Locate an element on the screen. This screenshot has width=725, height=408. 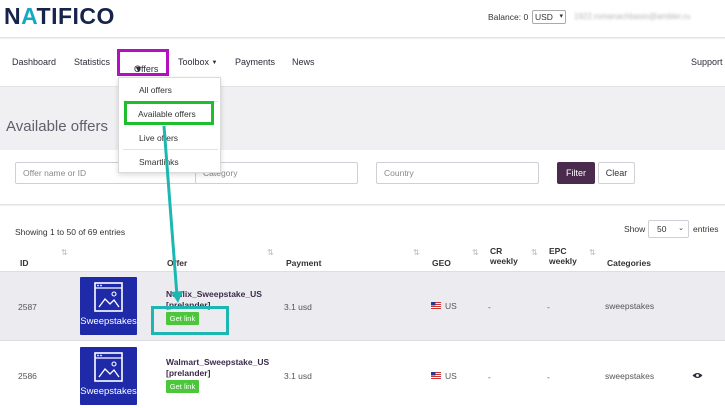
chevron-down-icon: ▾ is located at coordinates (561, 16).